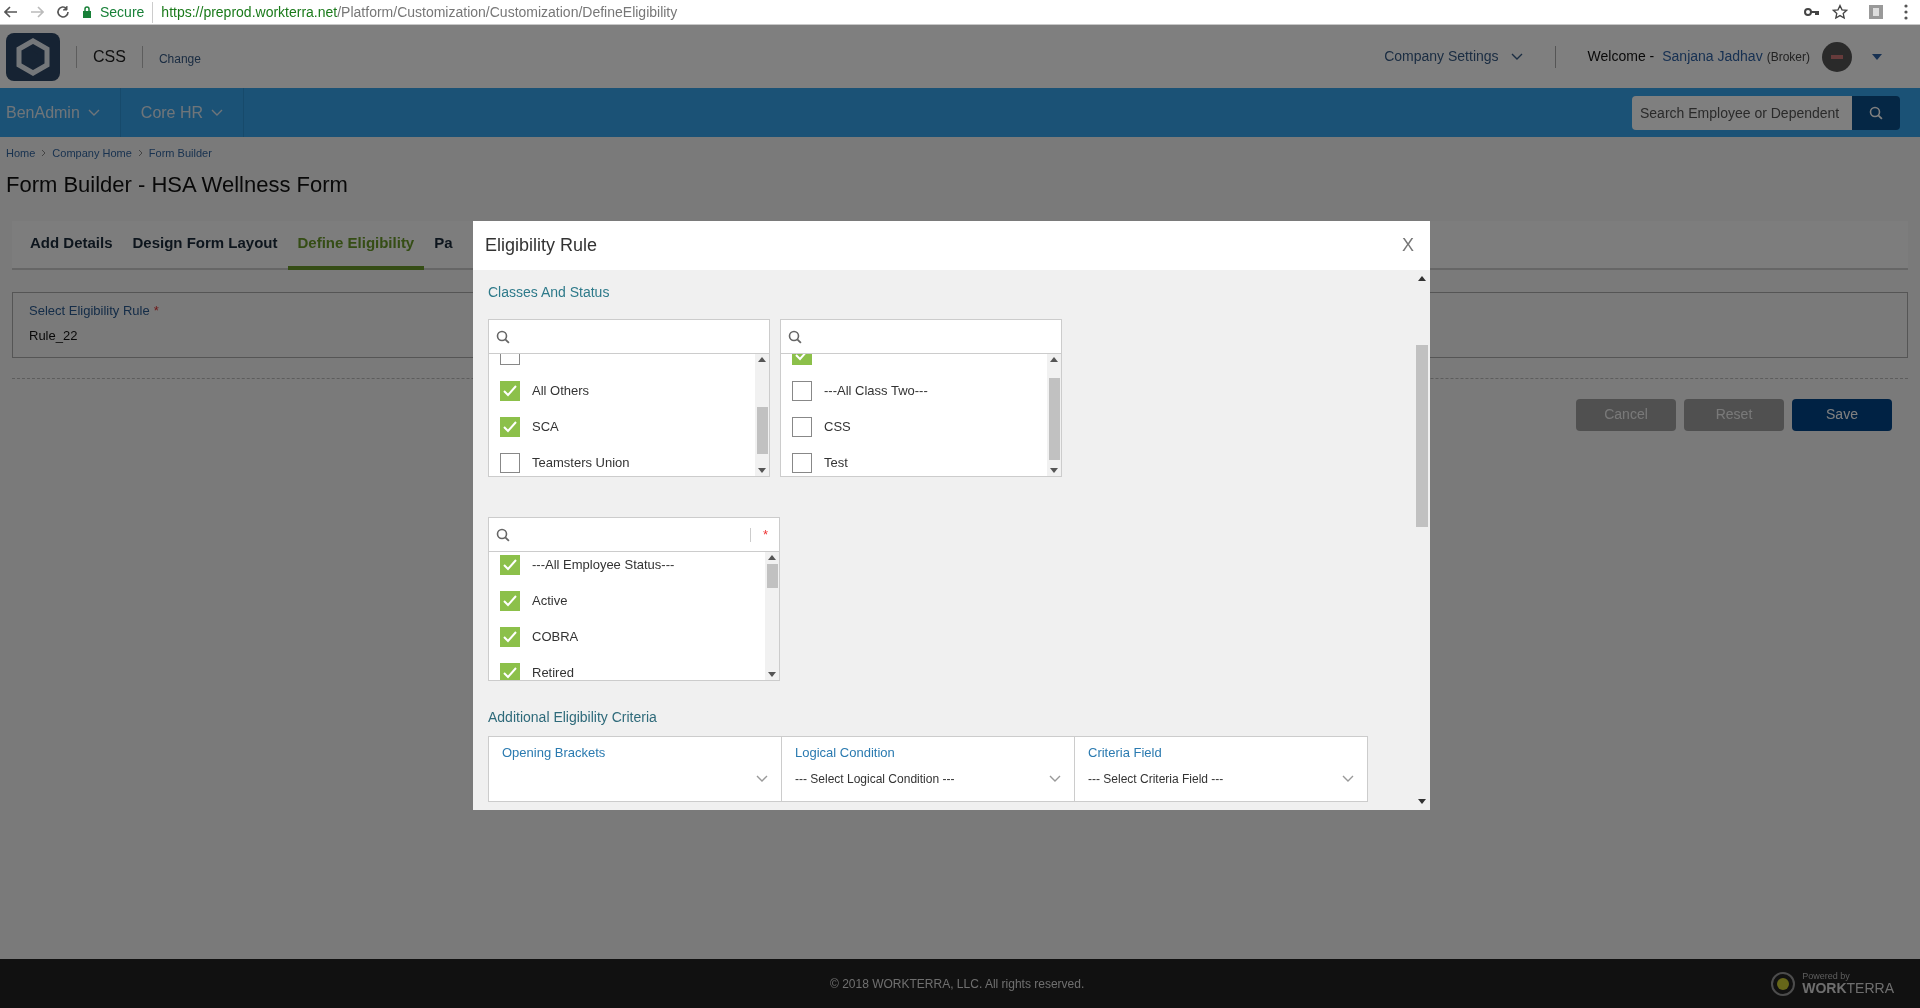  Describe the element at coordinates (554, 753) in the screenshot. I see `field-label: Opening Brackets` at that location.